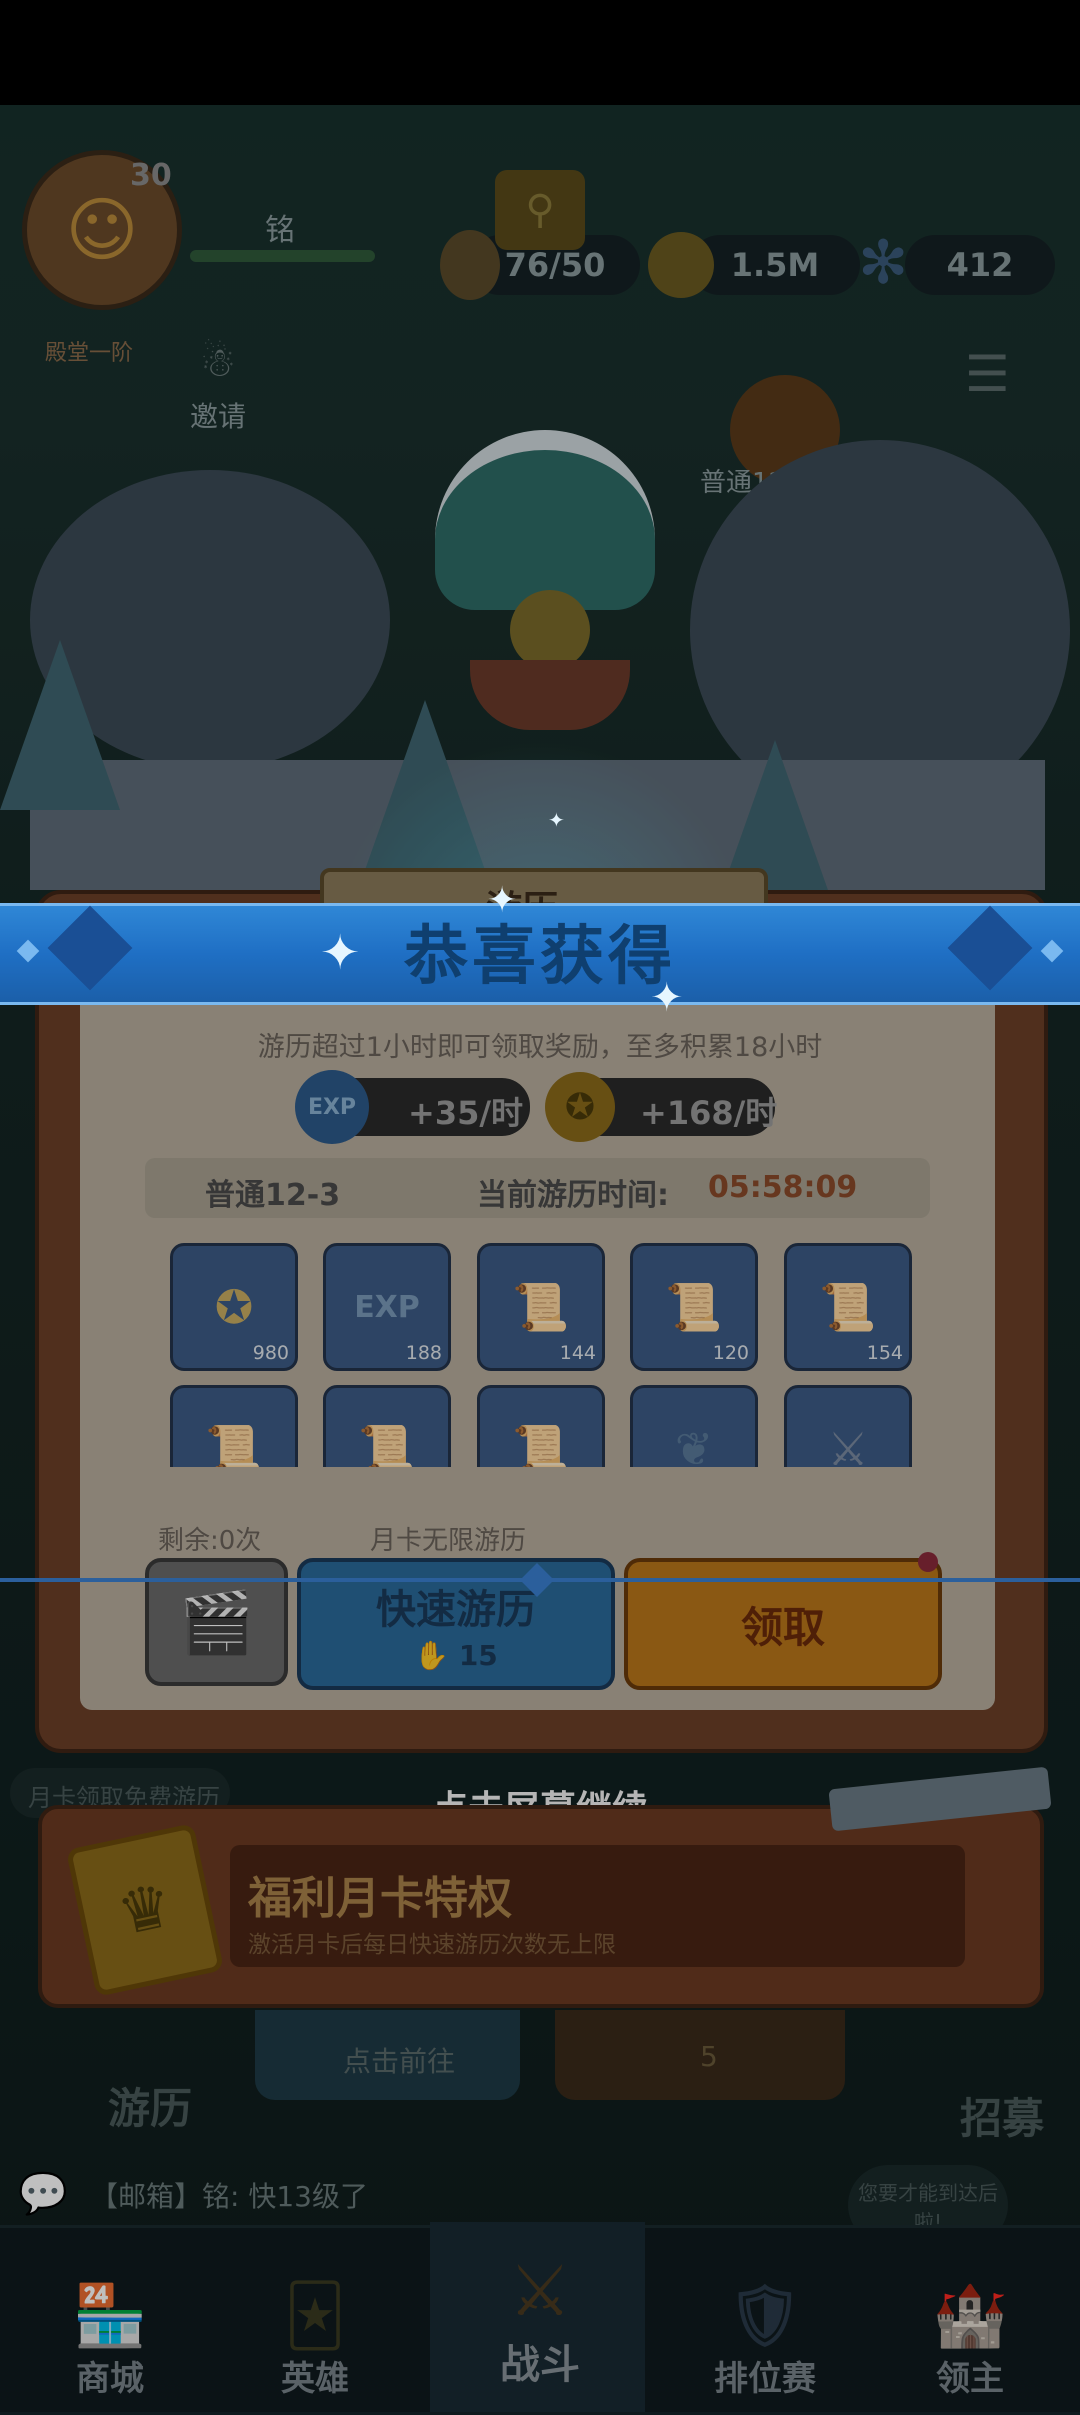 The height and width of the screenshot is (2415, 1080). Describe the element at coordinates (540, 52) in the screenshot. I see `status-bar` at that location.